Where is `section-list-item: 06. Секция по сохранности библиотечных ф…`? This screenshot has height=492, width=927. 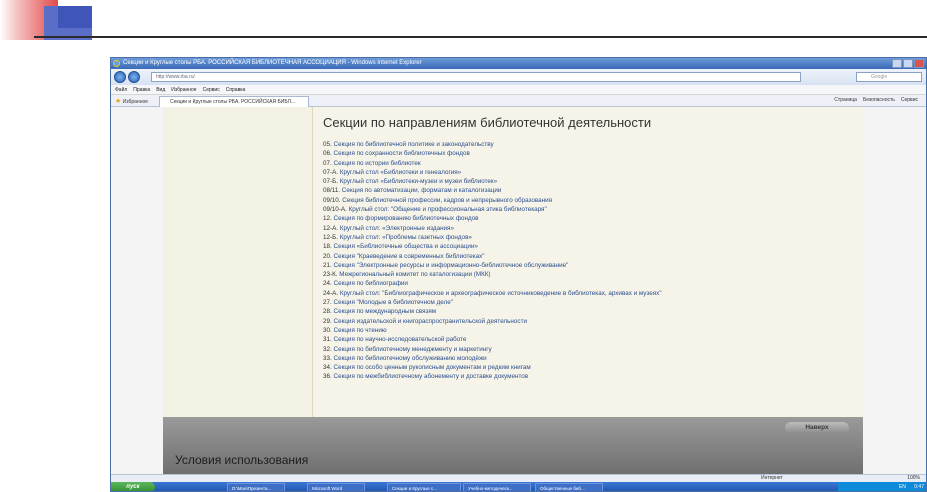 section-list-item: 06. Секция по сохранности библиотечных ф… is located at coordinates (593, 153).